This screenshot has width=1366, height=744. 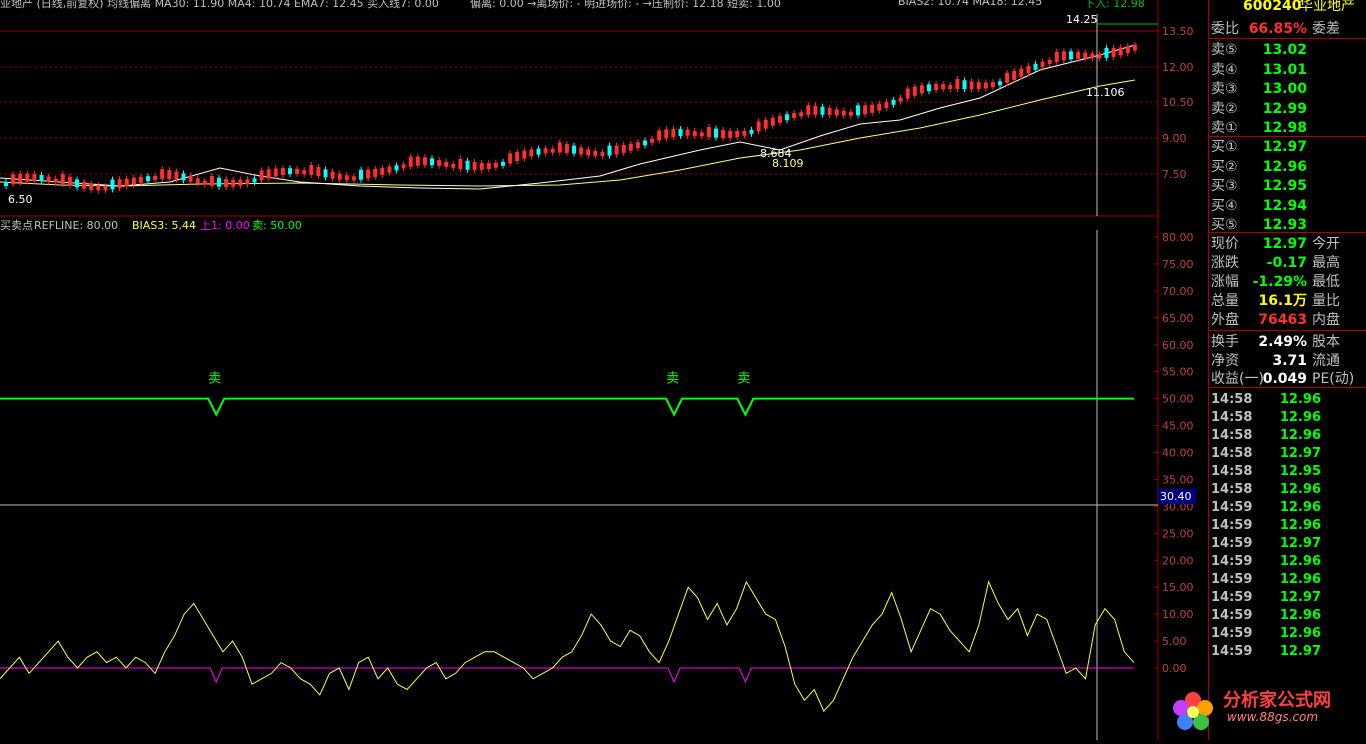 What do you see at coordinates (1224, 147) in the screenshot?
I see `bid-level-label: 买①` at bounding box center [1224, 147].